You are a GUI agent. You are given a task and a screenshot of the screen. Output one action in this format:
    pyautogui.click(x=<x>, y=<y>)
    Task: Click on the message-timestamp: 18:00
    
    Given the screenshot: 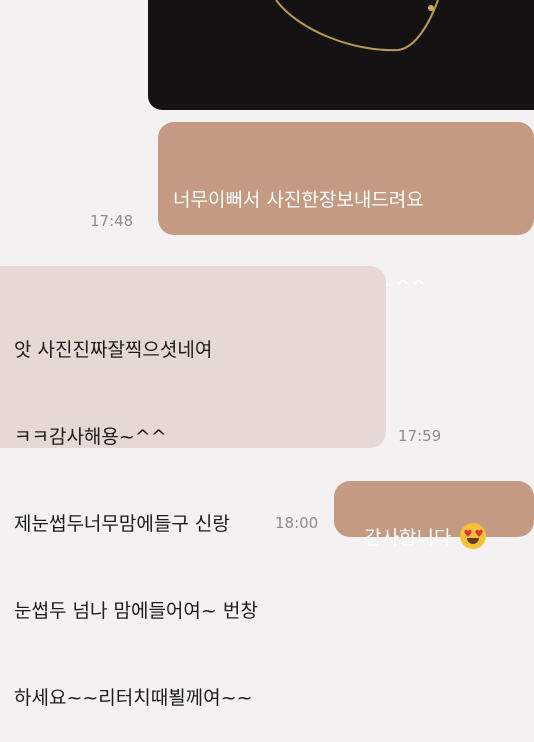 What is the action you would take?
    pyautogui.click(x=297, y=523)
    